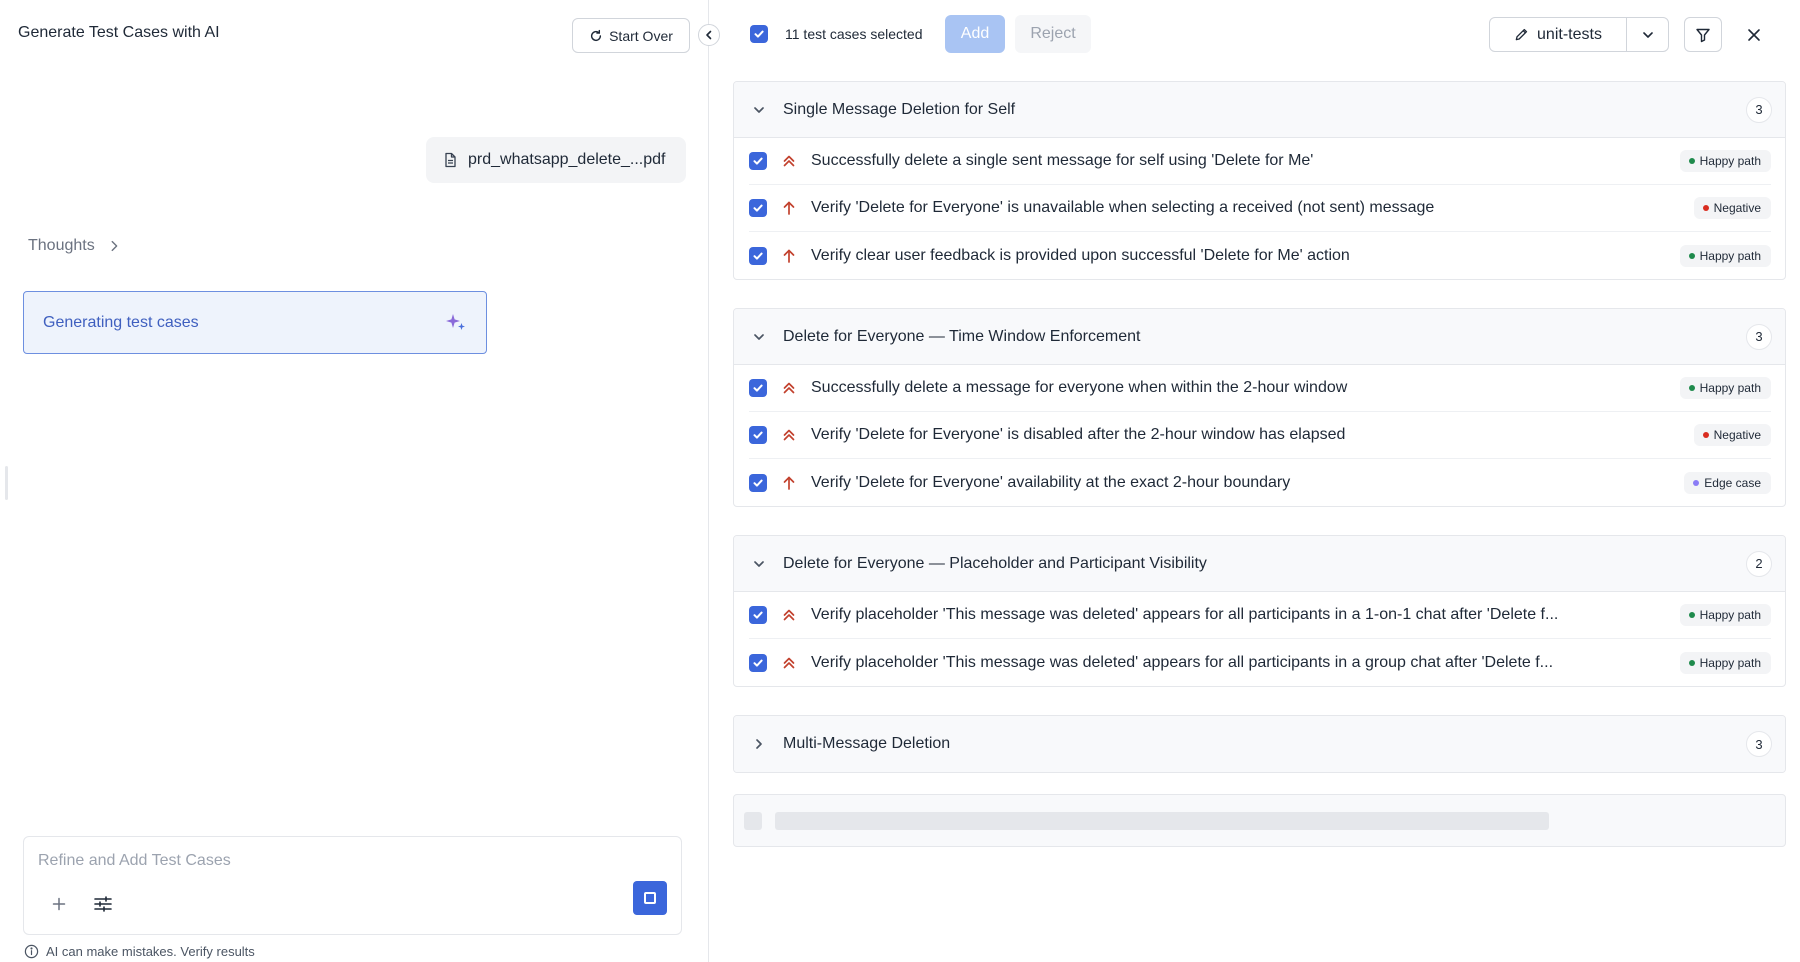 The width and height of the screenshot is (1800, 962). What do you see at coordinates (61, 245) in the screenshot?
I see `thoughts-label: Thoughts` at bounding box center [61, 245].